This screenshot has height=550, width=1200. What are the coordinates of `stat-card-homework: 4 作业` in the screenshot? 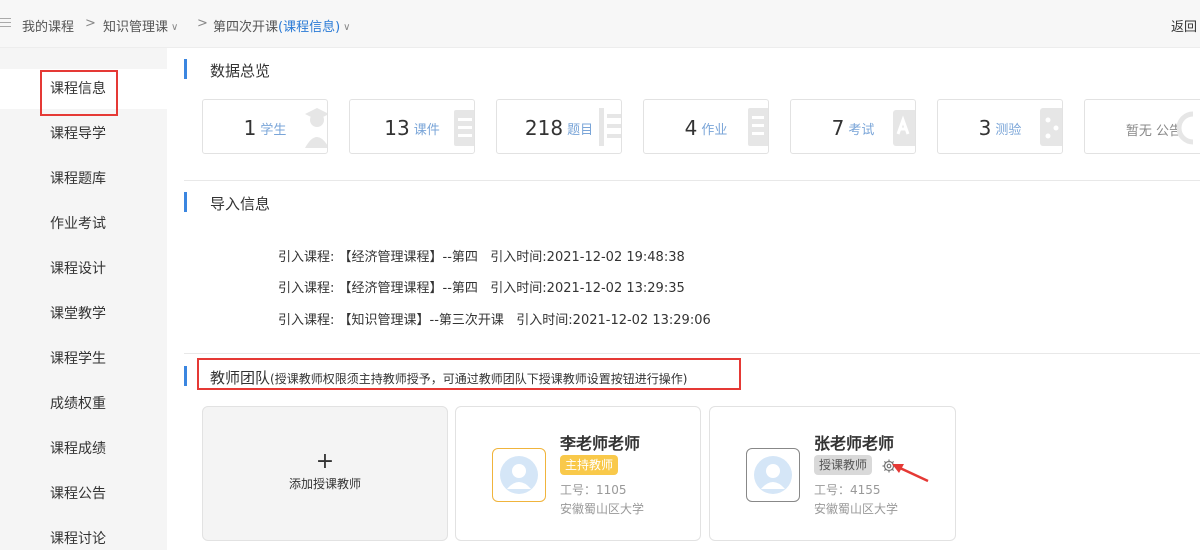 It's located at (706, 126).